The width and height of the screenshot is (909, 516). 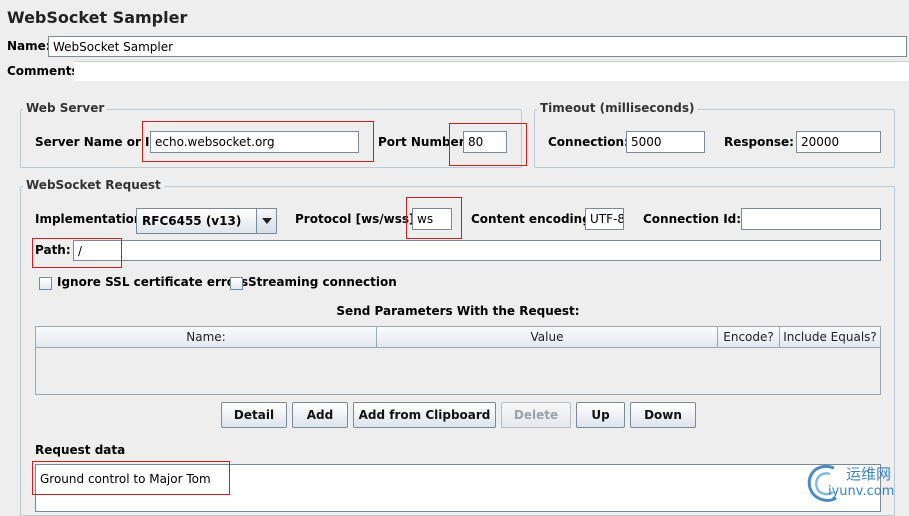 What do you see at coordinates (600, 415) in the screenshot?
I see `up-button: Up` at bounding box center [600, 415].